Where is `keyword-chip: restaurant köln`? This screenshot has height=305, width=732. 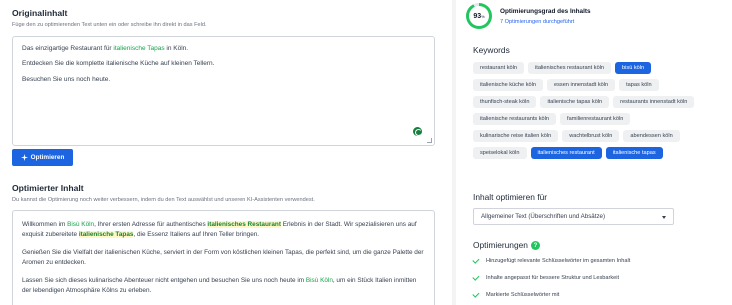 keyword-chip: restaurant köln is located at coordinates (499, 68).